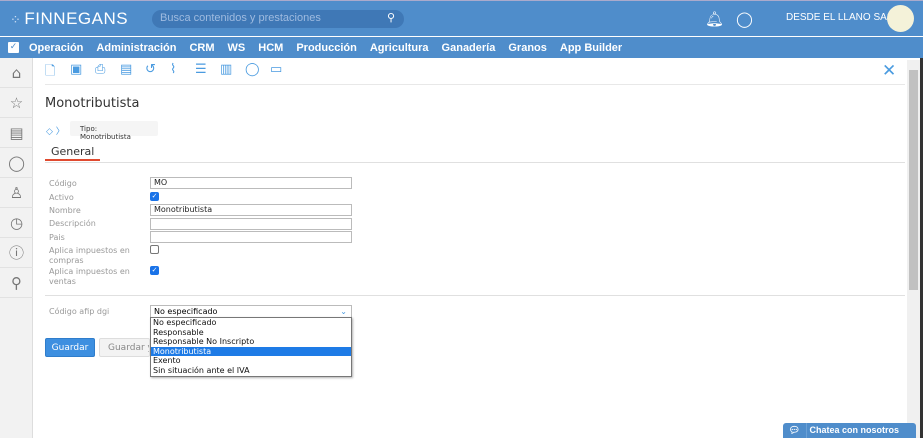 This screenshot has height=438, width=923. I want to click on menu-app-builder: App Builder, so click(591, 48).